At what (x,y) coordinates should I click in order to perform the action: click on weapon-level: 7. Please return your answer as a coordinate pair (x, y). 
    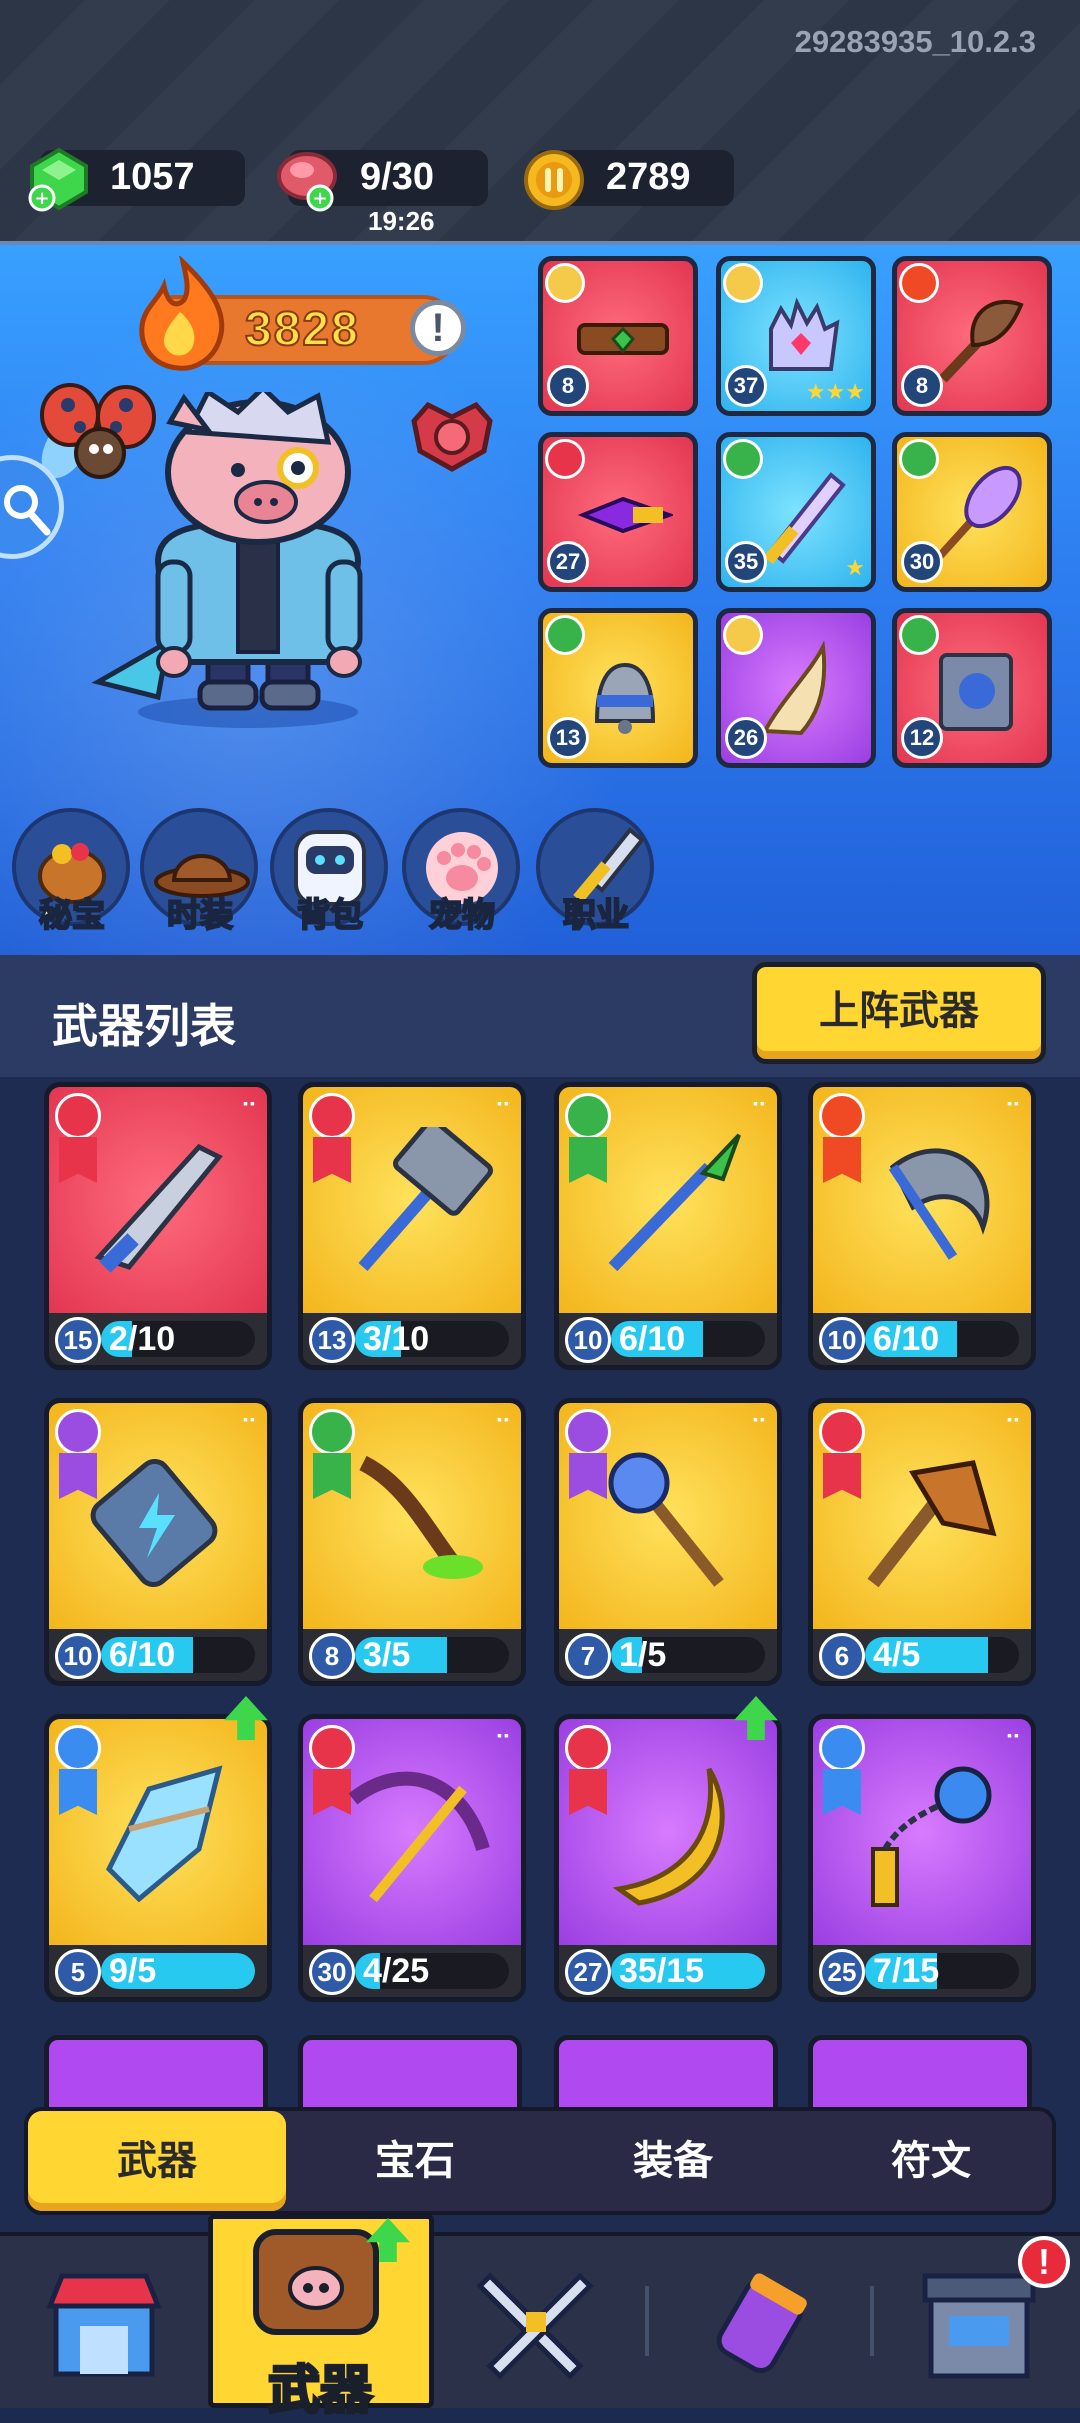
    Looking at the image, I should click on (588, 1656).